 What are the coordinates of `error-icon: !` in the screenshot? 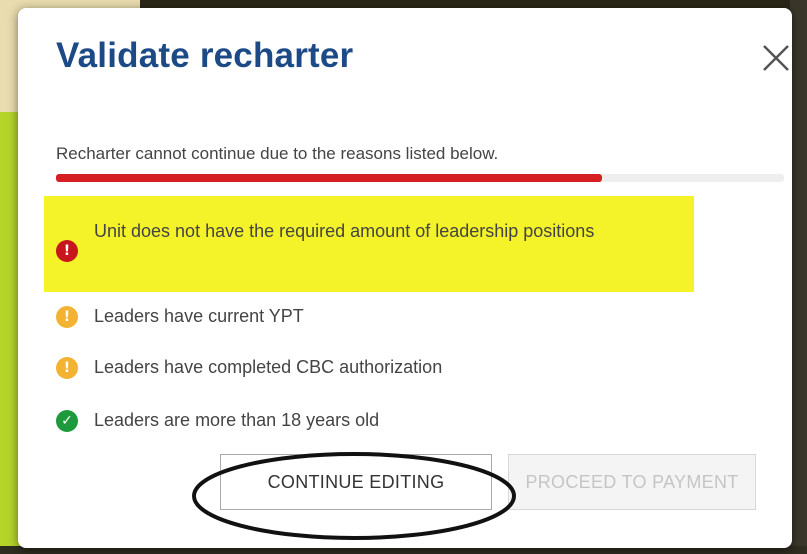 It's located at (67, 251).